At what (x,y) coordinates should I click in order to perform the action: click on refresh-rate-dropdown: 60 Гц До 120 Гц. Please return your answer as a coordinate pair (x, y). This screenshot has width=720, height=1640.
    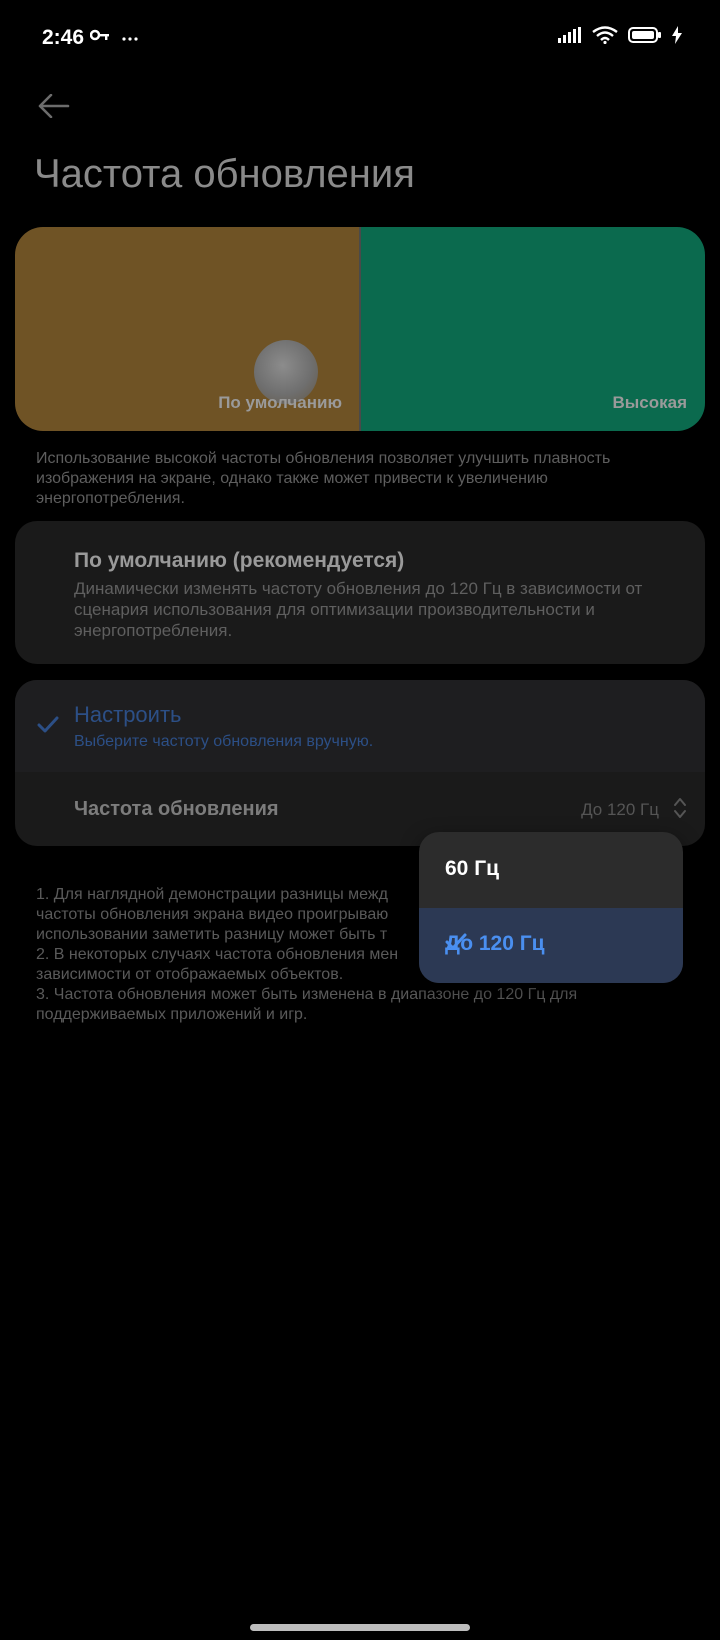
    Looking at the image, I should click on (551, 907).